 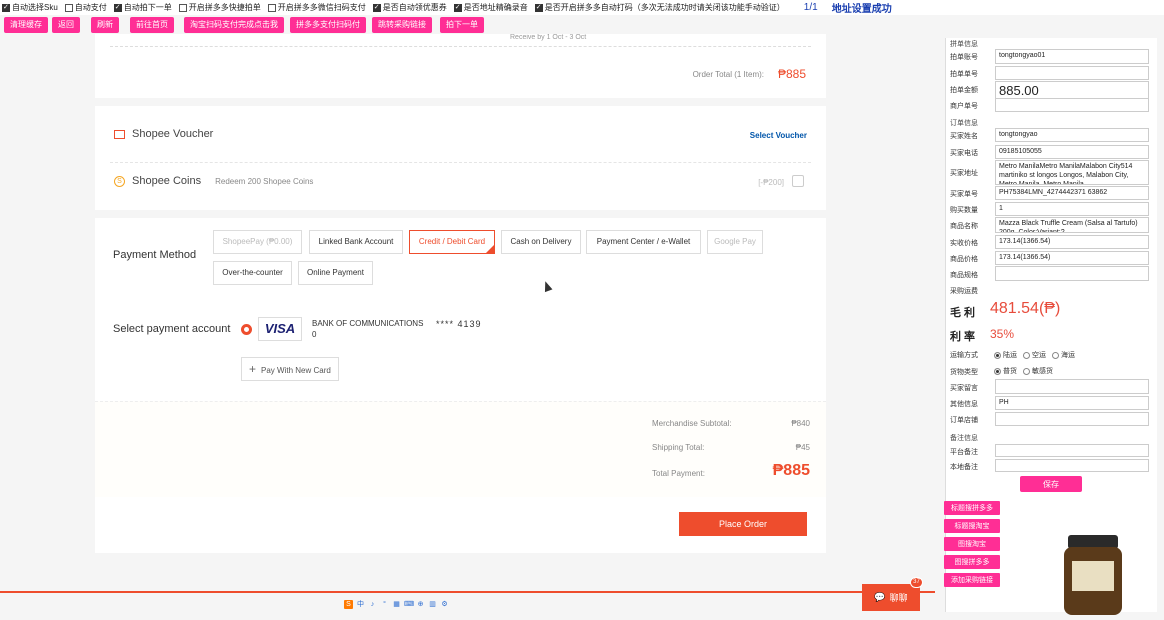 I want to click on clear-cache-button: 清理缓存, so click(x=26, y=25).